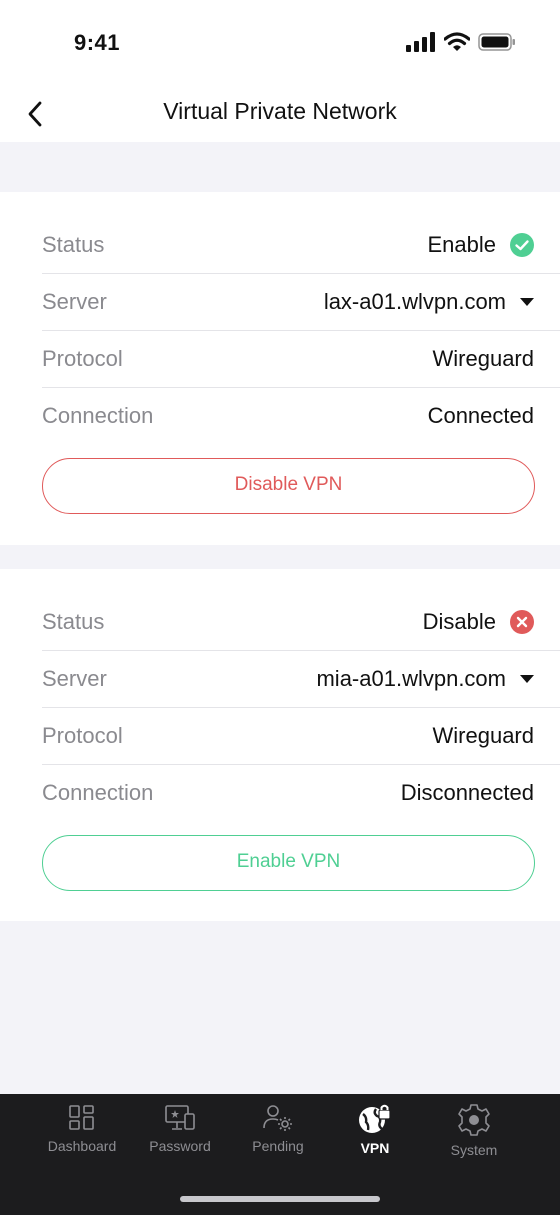 The image size is (560, 1215). What do you see at coordinates (277, 1118) in the screenshot?
I see `pending-icon` at bounding box center [277, 1118].